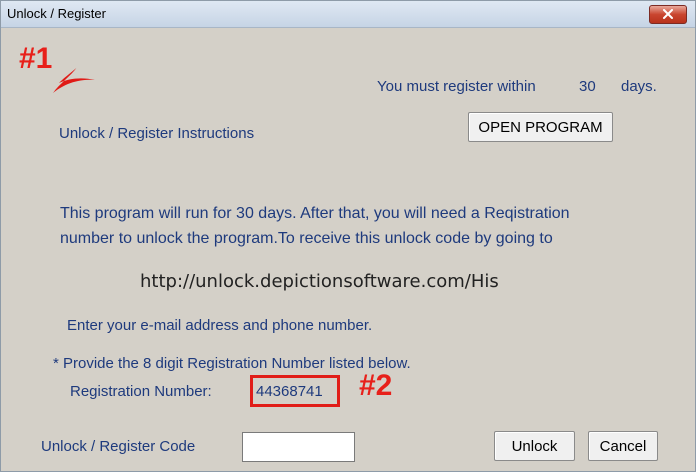 The width and height of the screenshot is (696, 472). Describe the element at coordinates (157, 133) in the screenshot. I see `instructions-heading: Unlock / Register Instructions` at that location.